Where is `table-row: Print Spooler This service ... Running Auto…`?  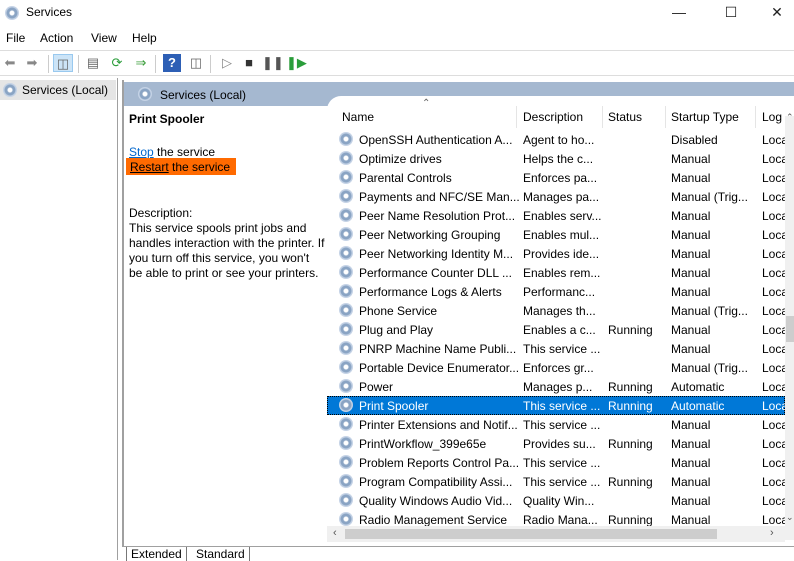 table-row: Print Spooler This service ... Running Auto… is located at coordinates (557, 405).